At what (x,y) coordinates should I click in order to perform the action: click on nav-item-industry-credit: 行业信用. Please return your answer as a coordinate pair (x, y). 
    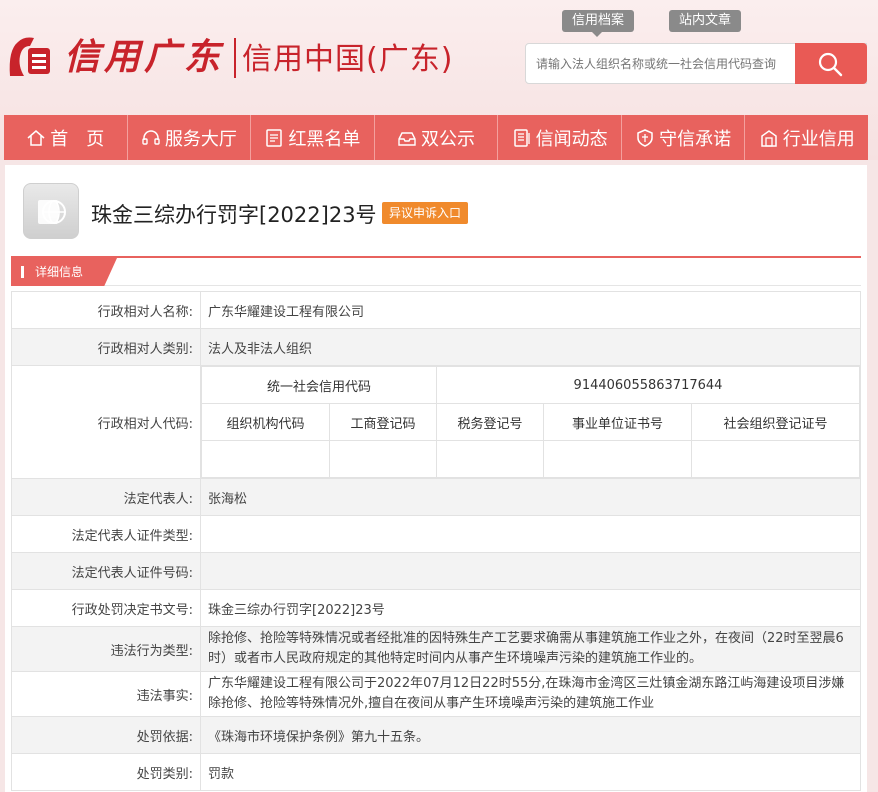
    Looking at the image, I should click on (806, 137).